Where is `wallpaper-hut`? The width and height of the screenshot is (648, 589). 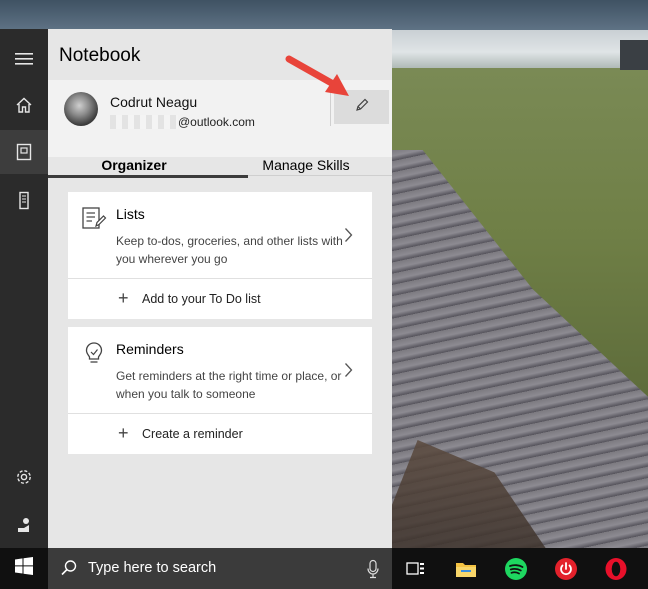 wallpaper-hut is located at coordinates (634, 55).